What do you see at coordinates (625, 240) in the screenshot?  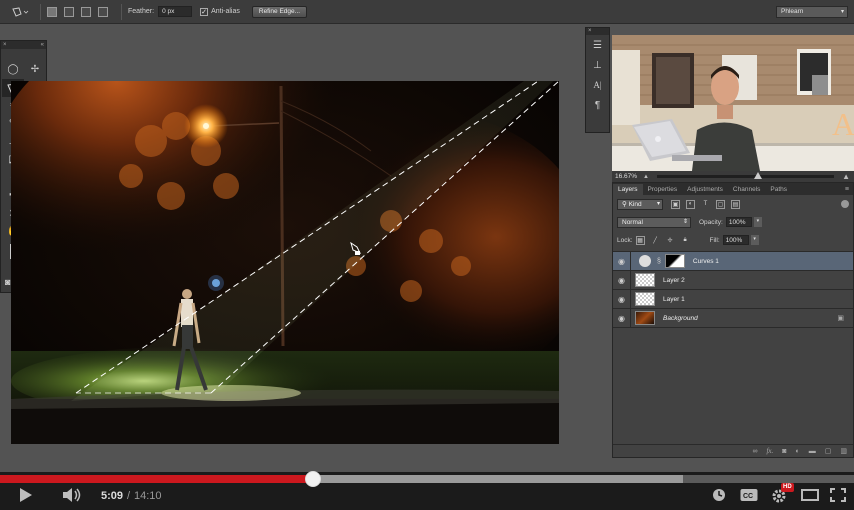 I see `lock-label: Lock:` at bounding box center [625, 240].